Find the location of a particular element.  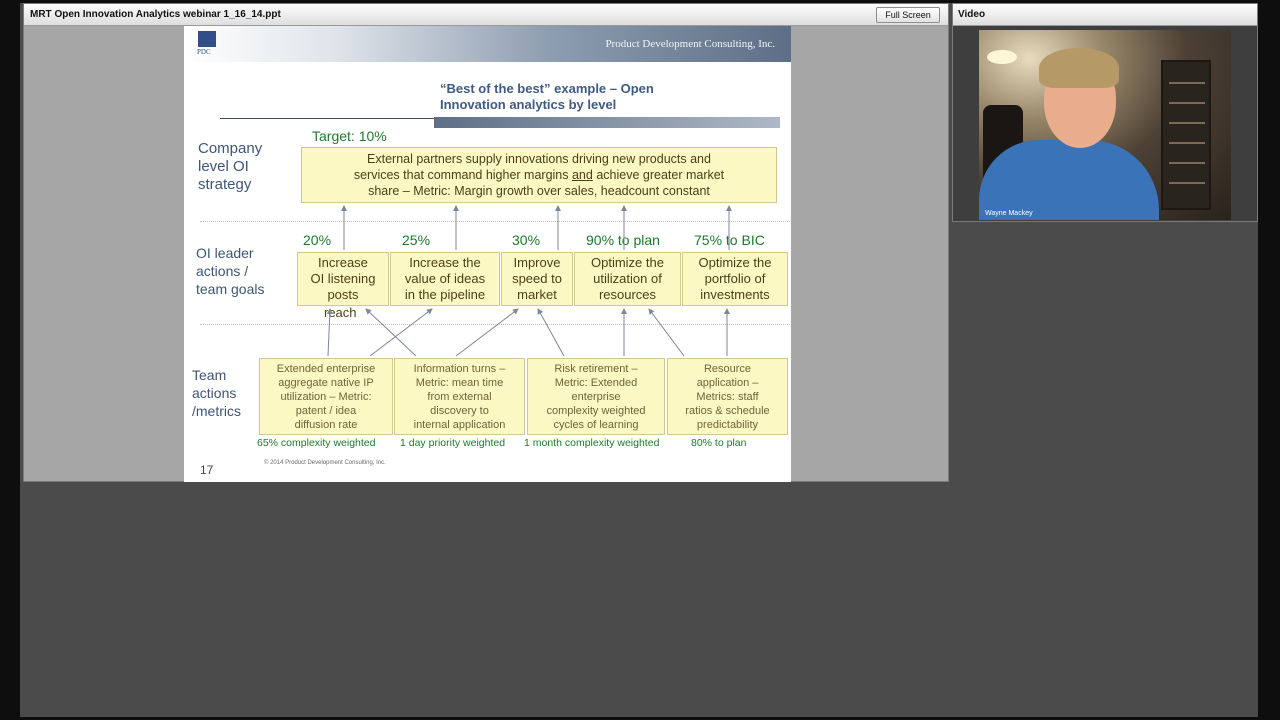

presenter-body is located at coordinates (1069, 180).